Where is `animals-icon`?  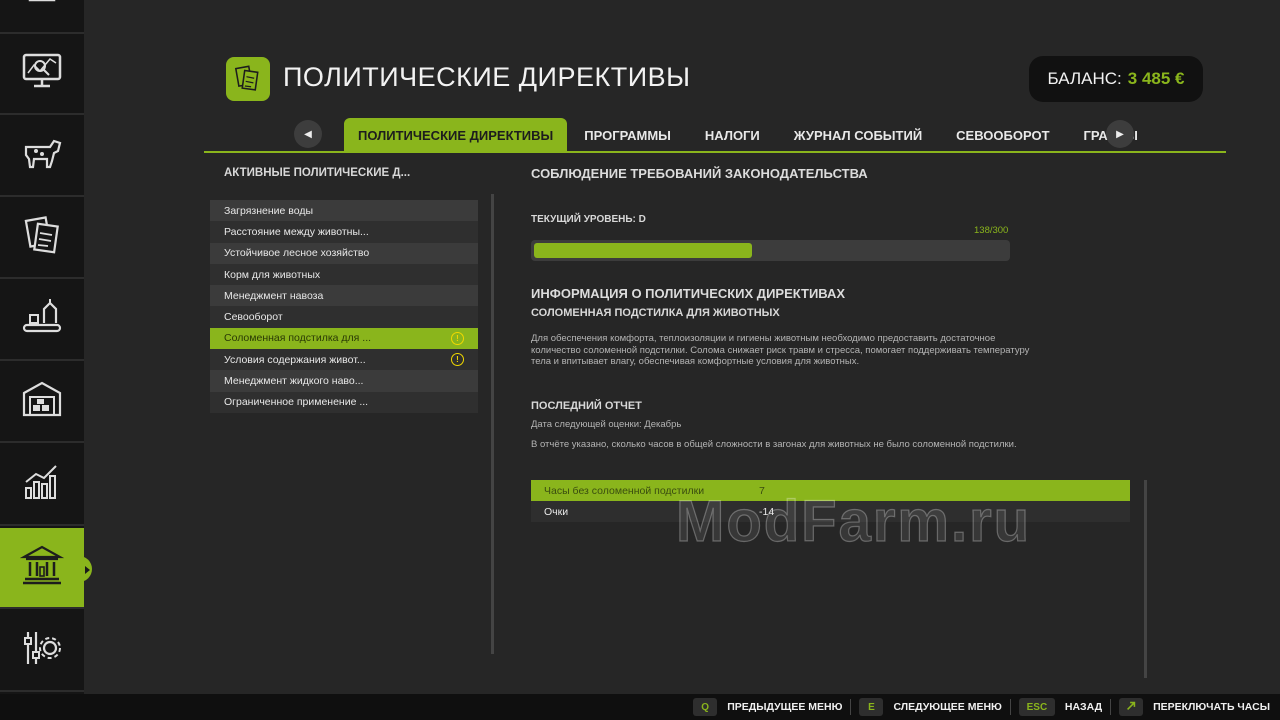
animals-icon is located at coordinates (42, 155).